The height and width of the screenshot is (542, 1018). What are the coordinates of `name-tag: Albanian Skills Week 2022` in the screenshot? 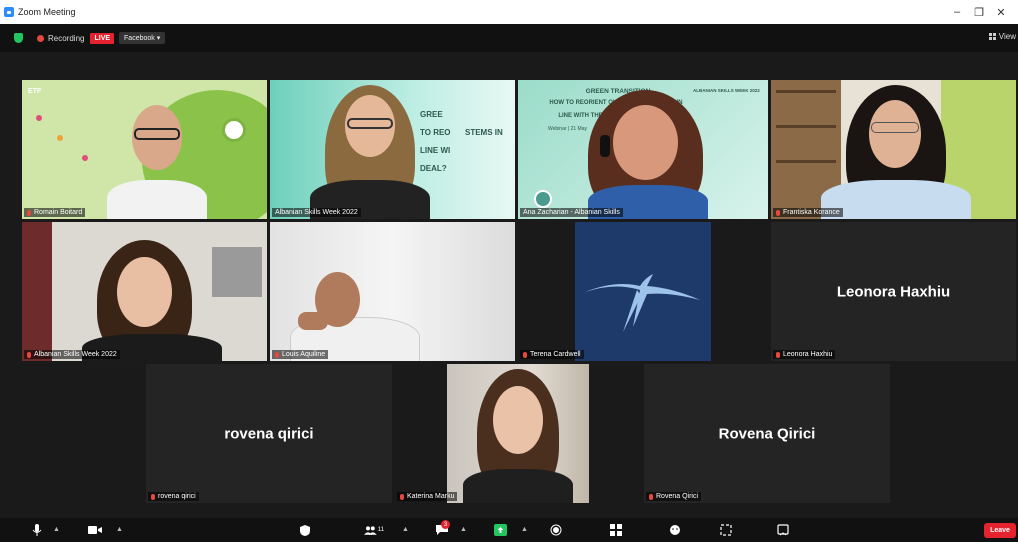 It's located at (316, 212).